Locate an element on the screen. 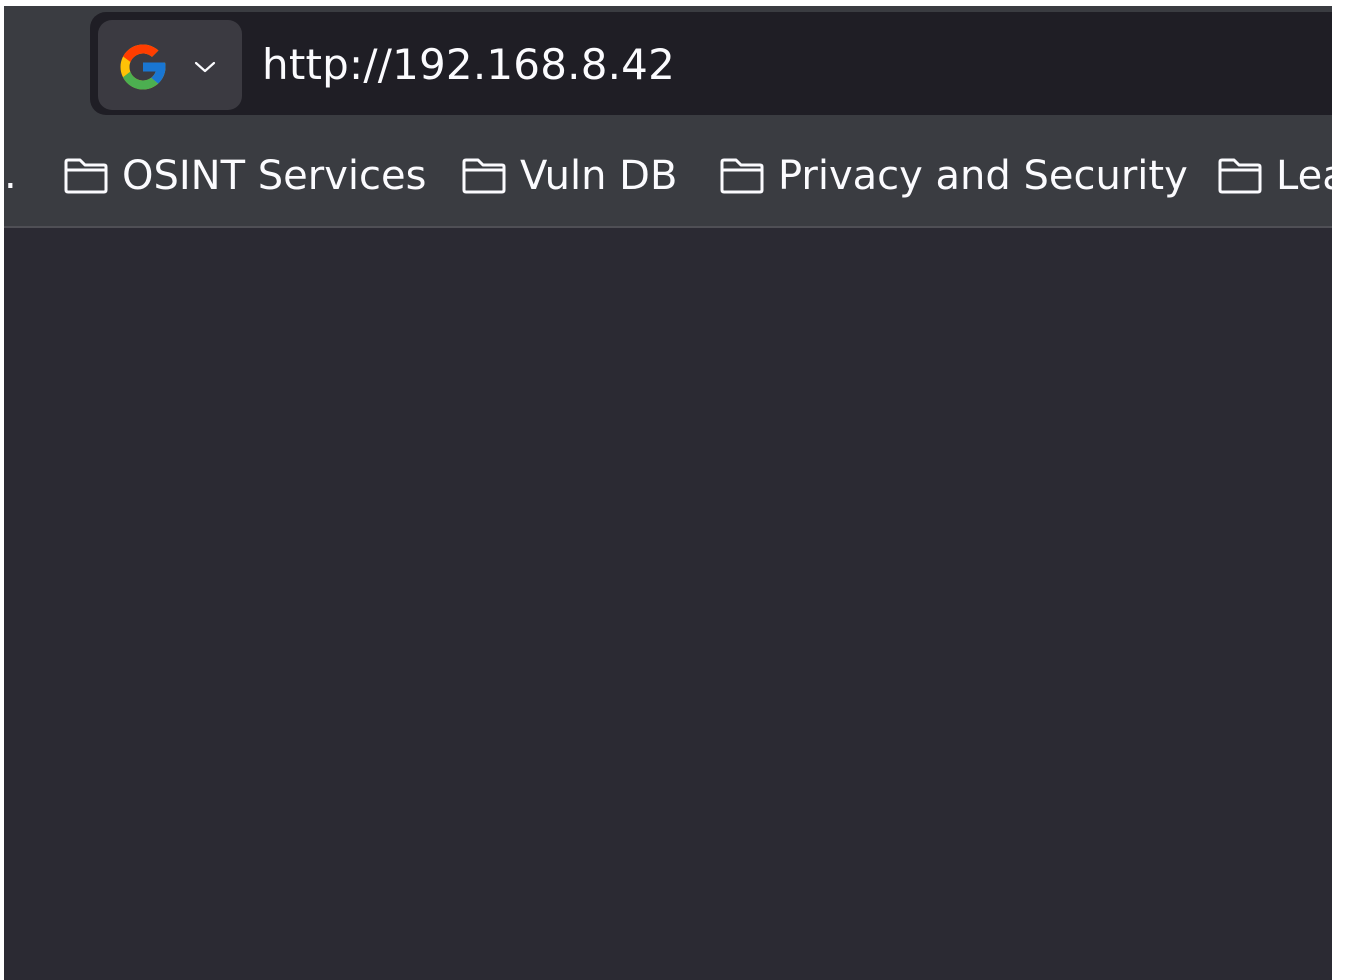 This screenshot has height=980, width=1351. bookmark-folder-privacy-and-security: Privacy and Security is located at coordinates (953, 176).